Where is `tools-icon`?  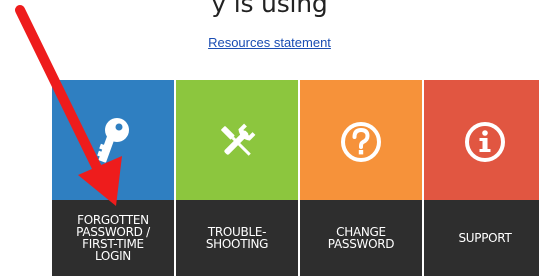
tools-icon is located at coordinates (238, 140).